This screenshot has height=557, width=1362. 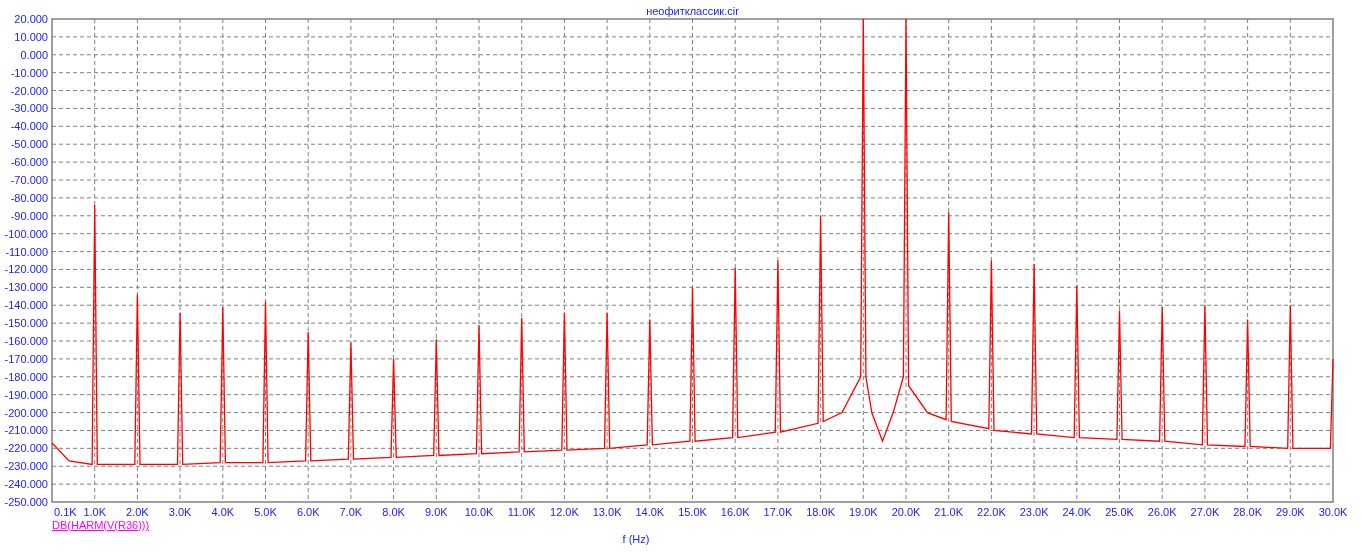 What do you see at coordinates (1290, 512) in the screenshot?
I see `x-tick-label: 29.0K` at bounding box center [1290, 512].